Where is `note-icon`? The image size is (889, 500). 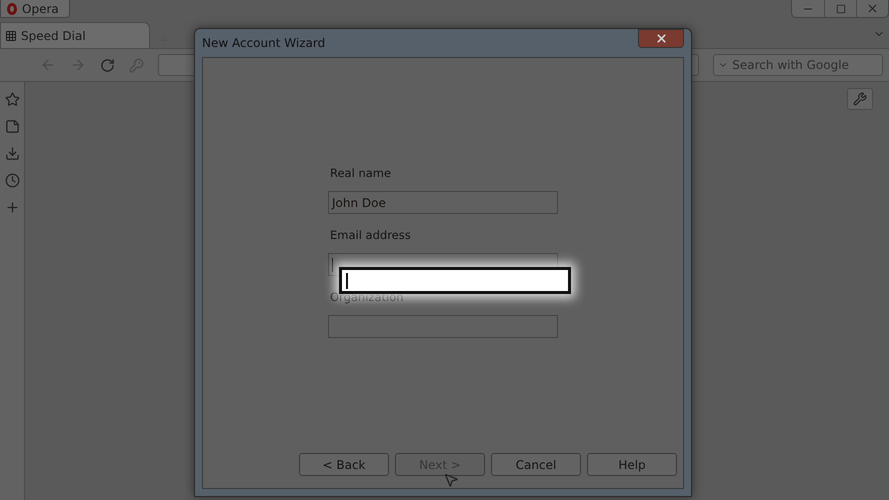
note-icon is located at coordinates (12, 126).